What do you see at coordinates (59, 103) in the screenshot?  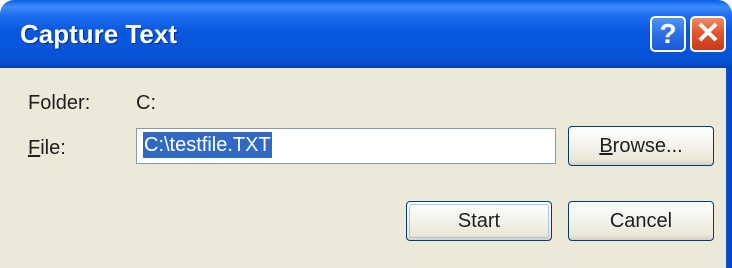 I see `folder-label: Folder:` at bounding box center [59, 103].